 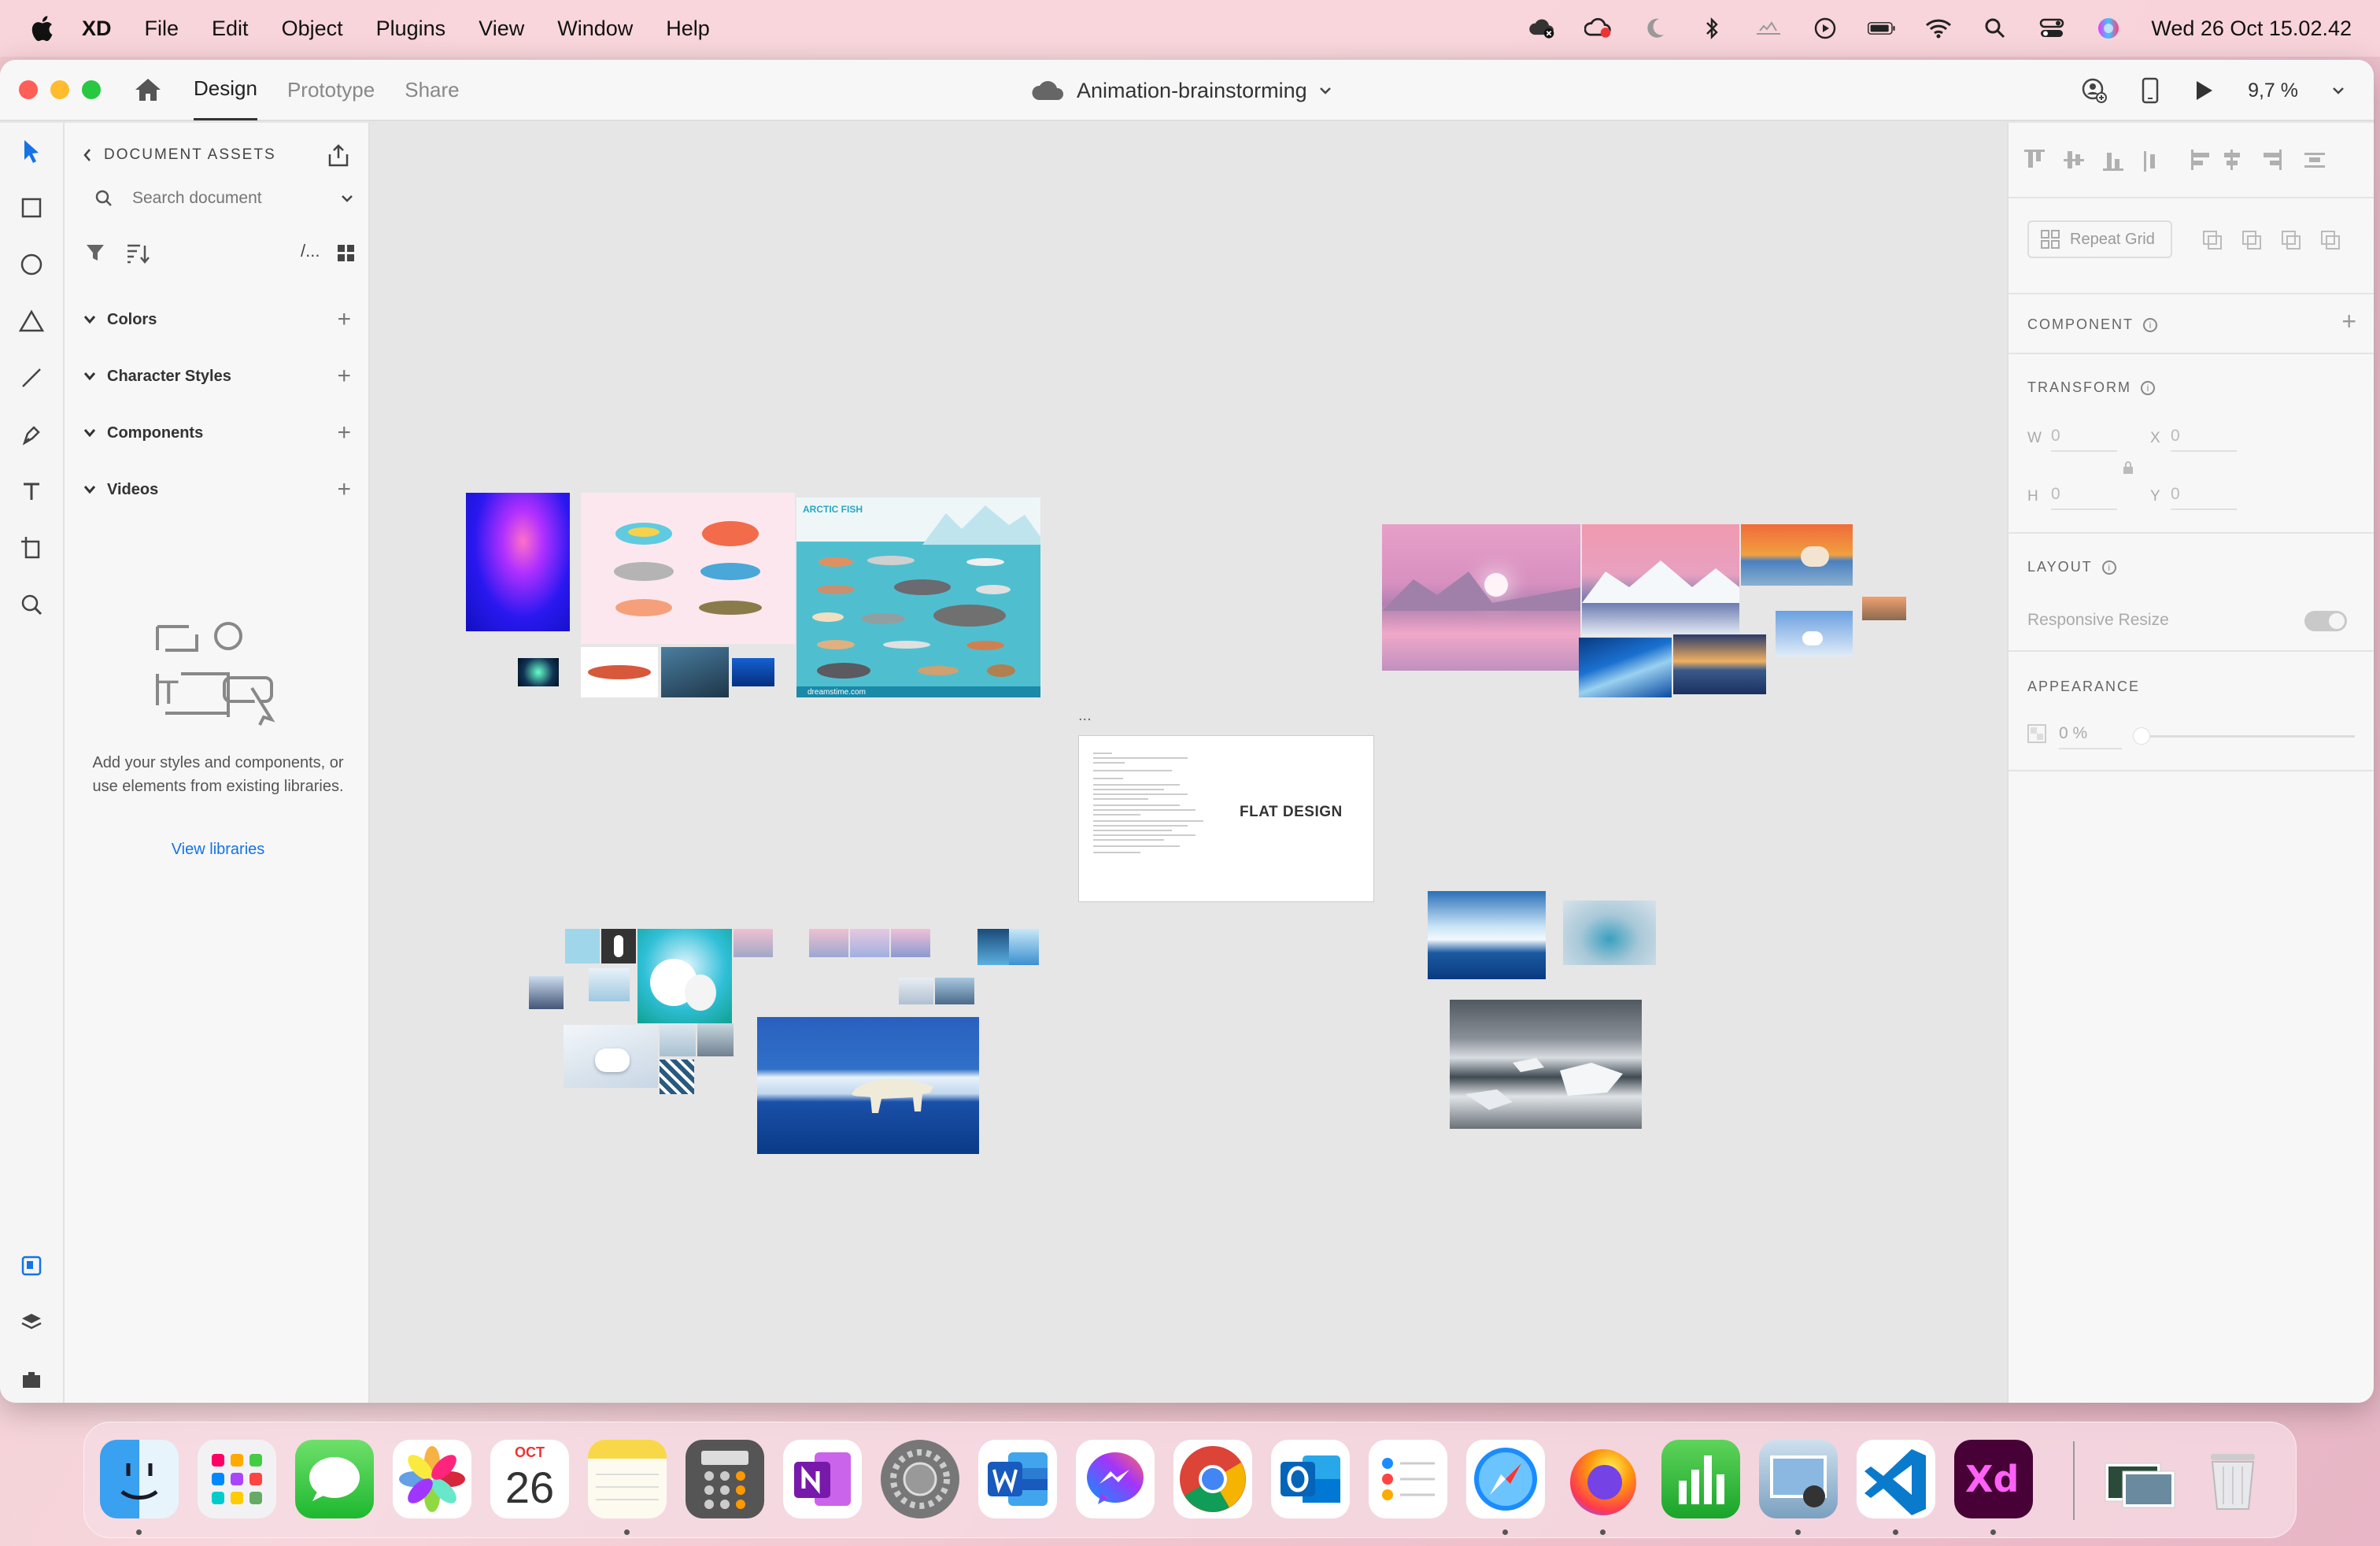 What do you see at coordinates (162, 29) in the screenshot?
I see `menu-file: File` at bounding box center [162, 29].